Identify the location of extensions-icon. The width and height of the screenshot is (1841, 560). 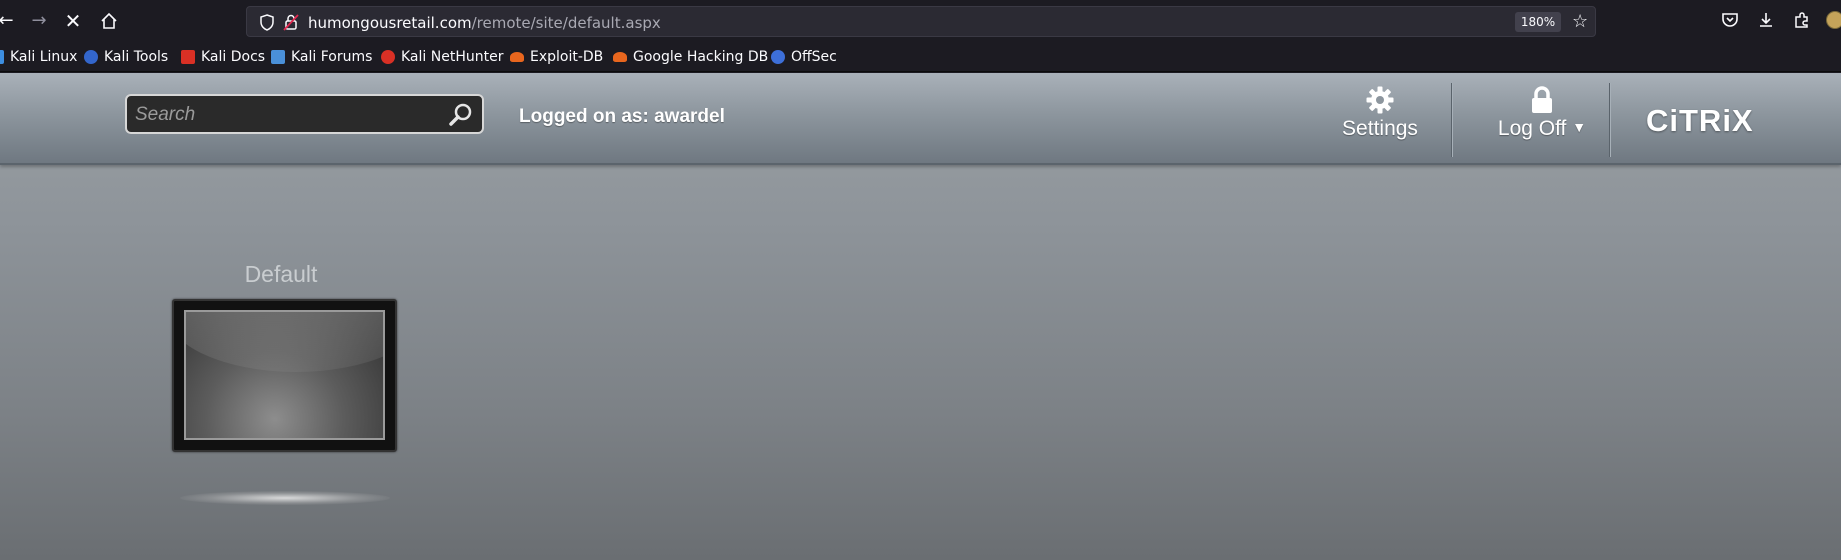
(1802, 20).